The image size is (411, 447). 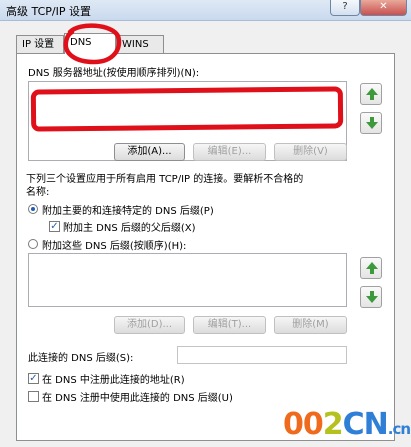 I want to click on check-append-parent-label: 附加主 DNS 后缀的父后缀(X), so click(x=129, y=228).